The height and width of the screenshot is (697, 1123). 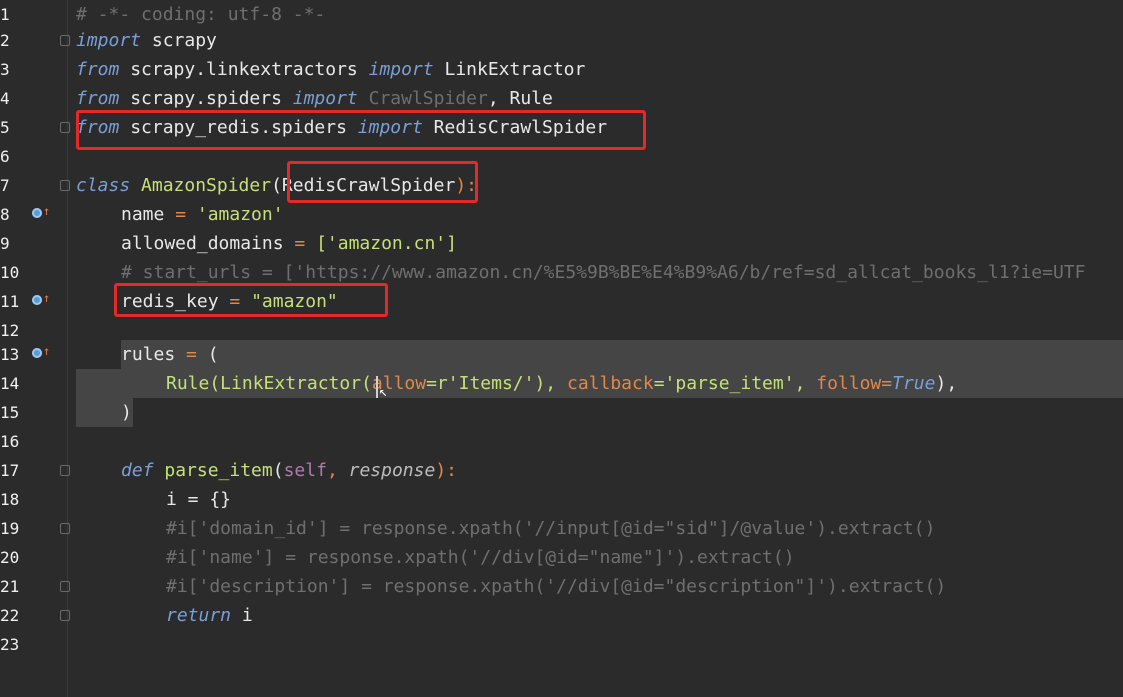 I want to click on line-number: 13, so click(x=10, y=354).